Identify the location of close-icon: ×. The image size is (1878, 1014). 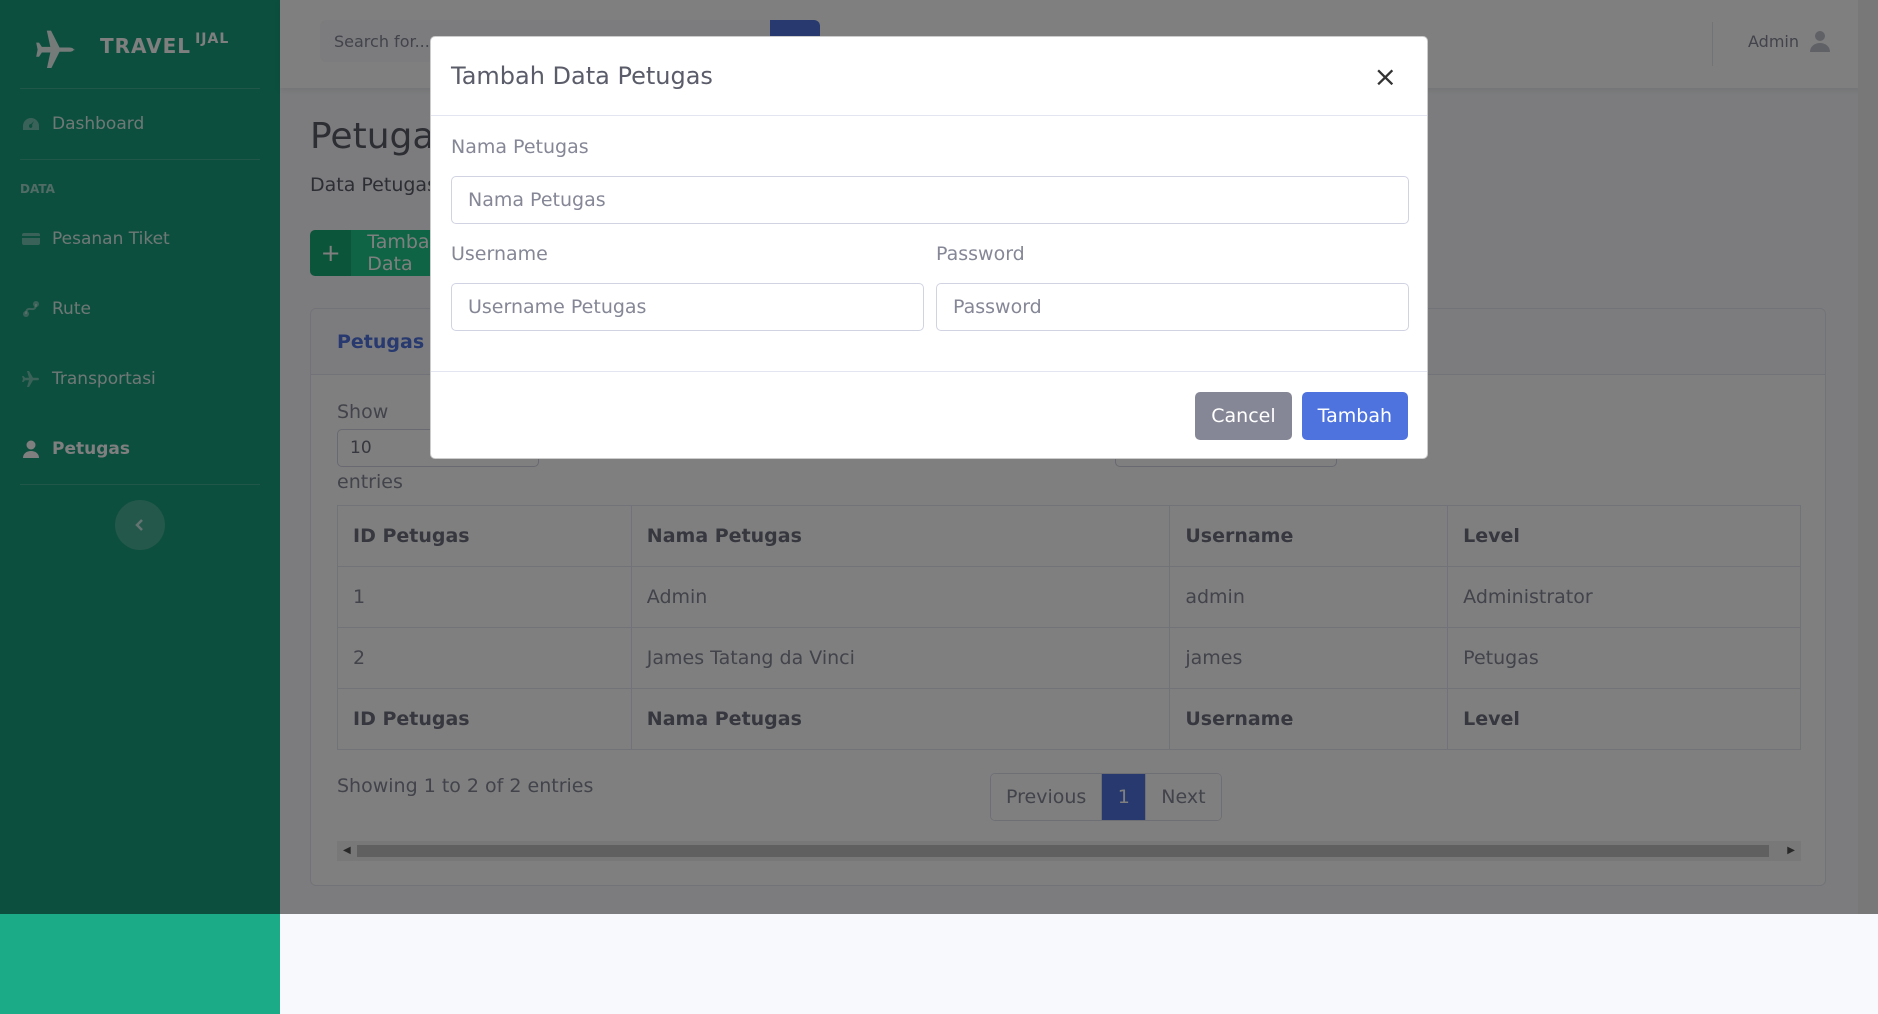
(1385, 76).